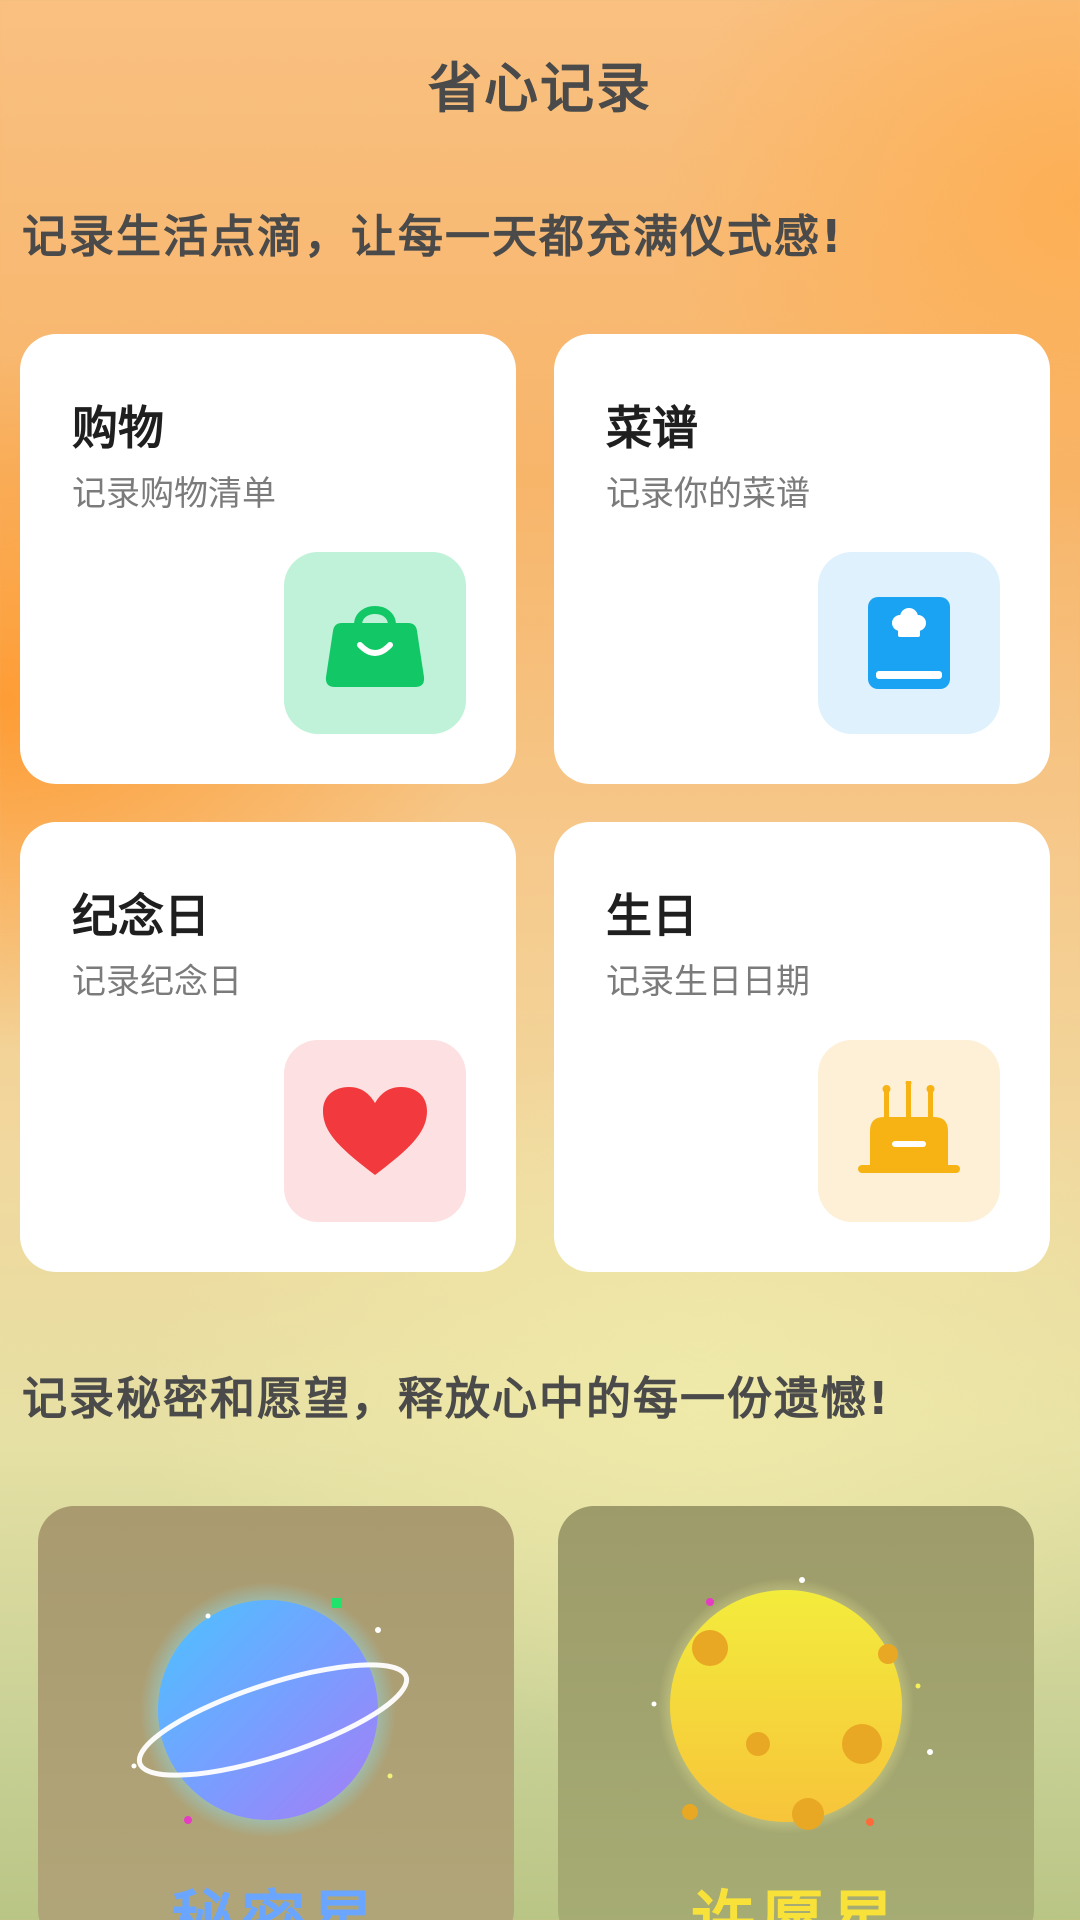 The image size is (1080, 1920). What do you see at coordinates (792, 1705) in the screenshot?
I see `moon-icon` at bounding box center [792, 1705].